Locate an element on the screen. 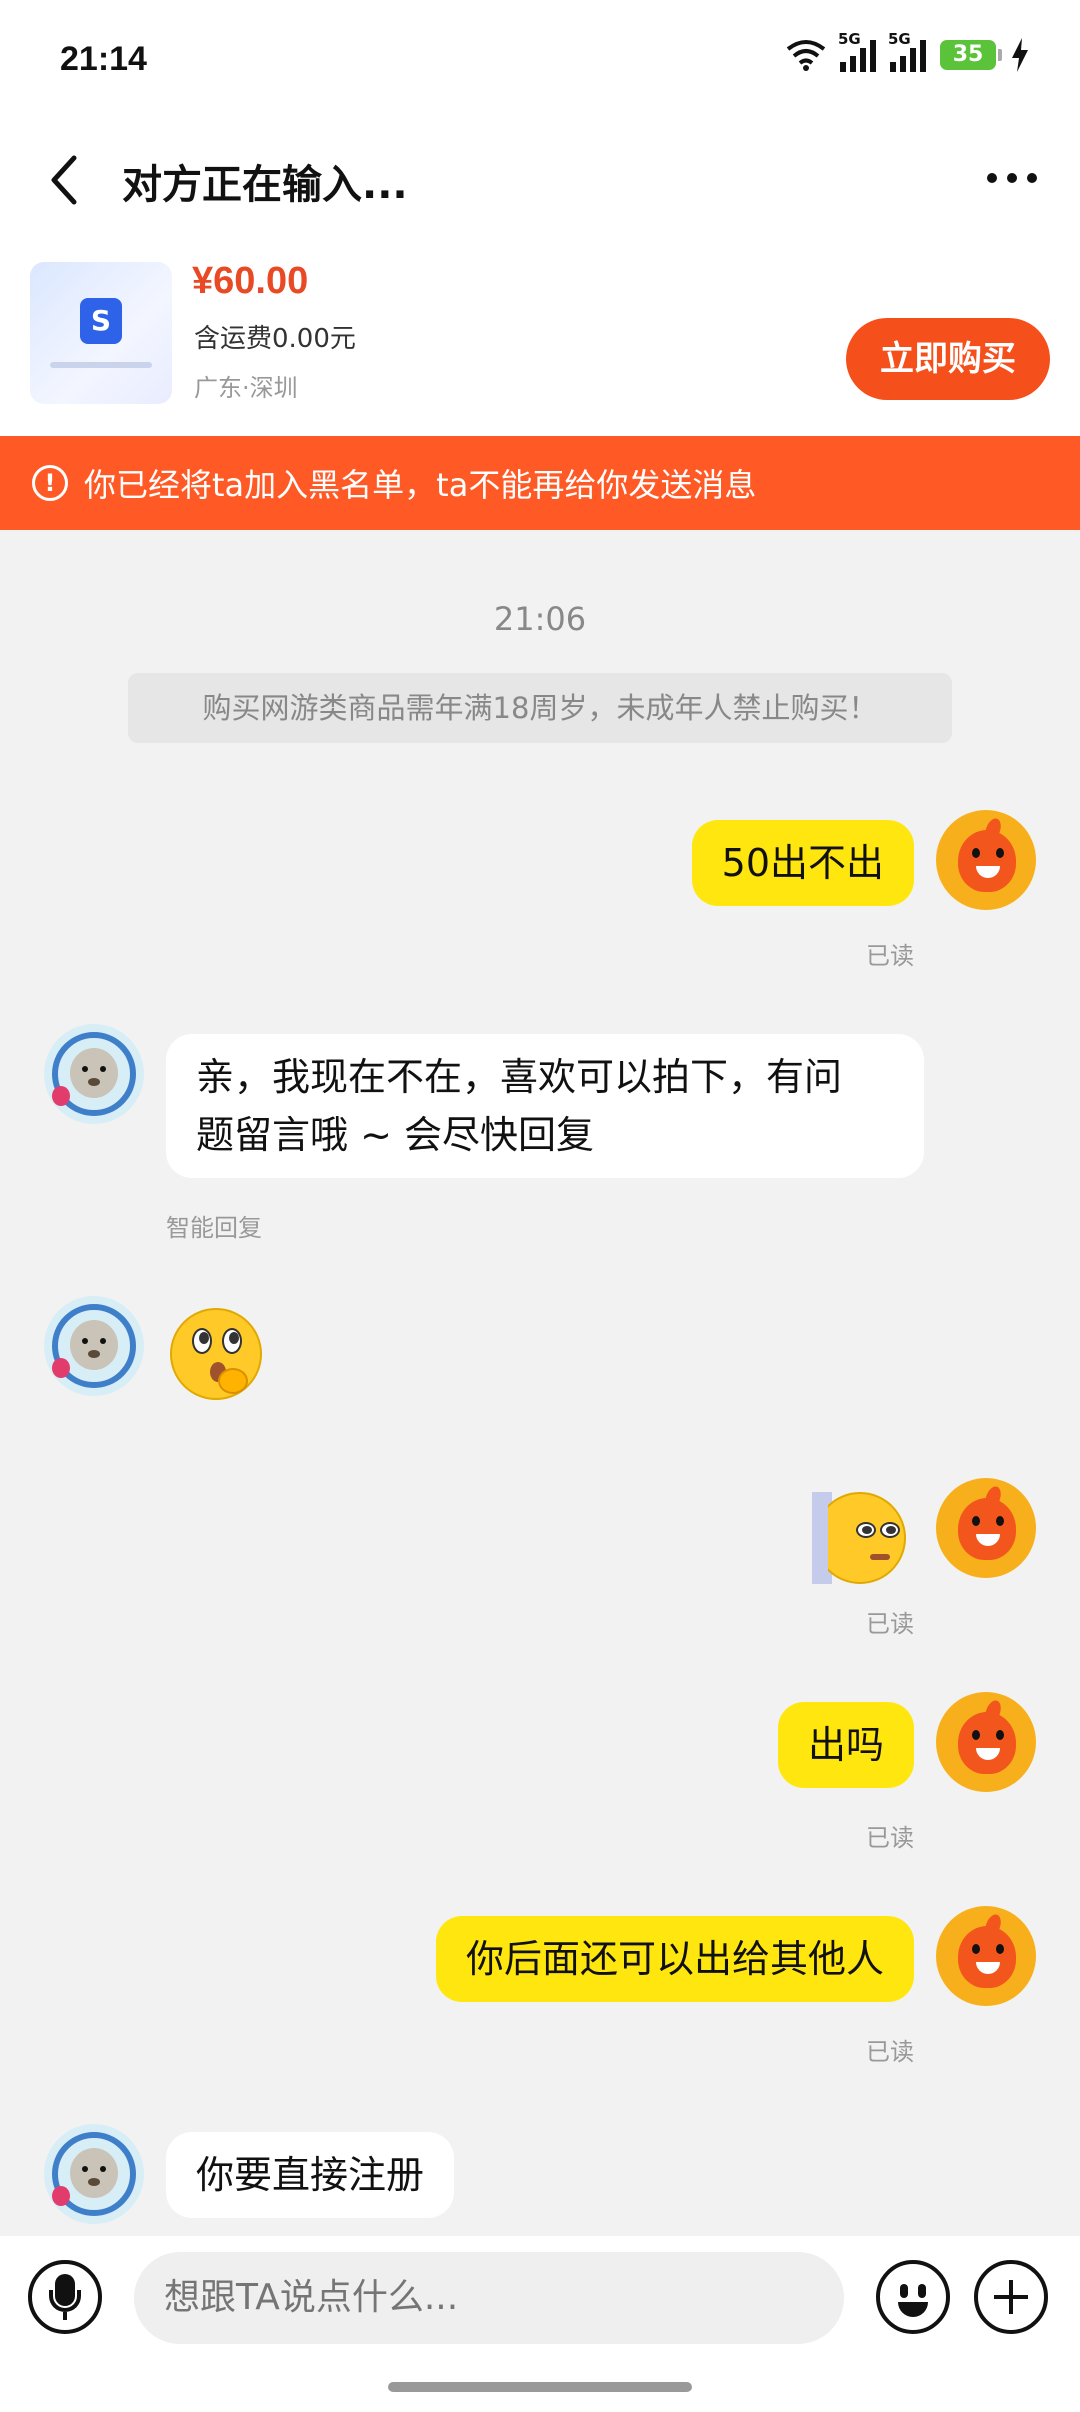  my-message-bubble: 你后面还可以出给其他人 is located at coordinates (674, 1959).